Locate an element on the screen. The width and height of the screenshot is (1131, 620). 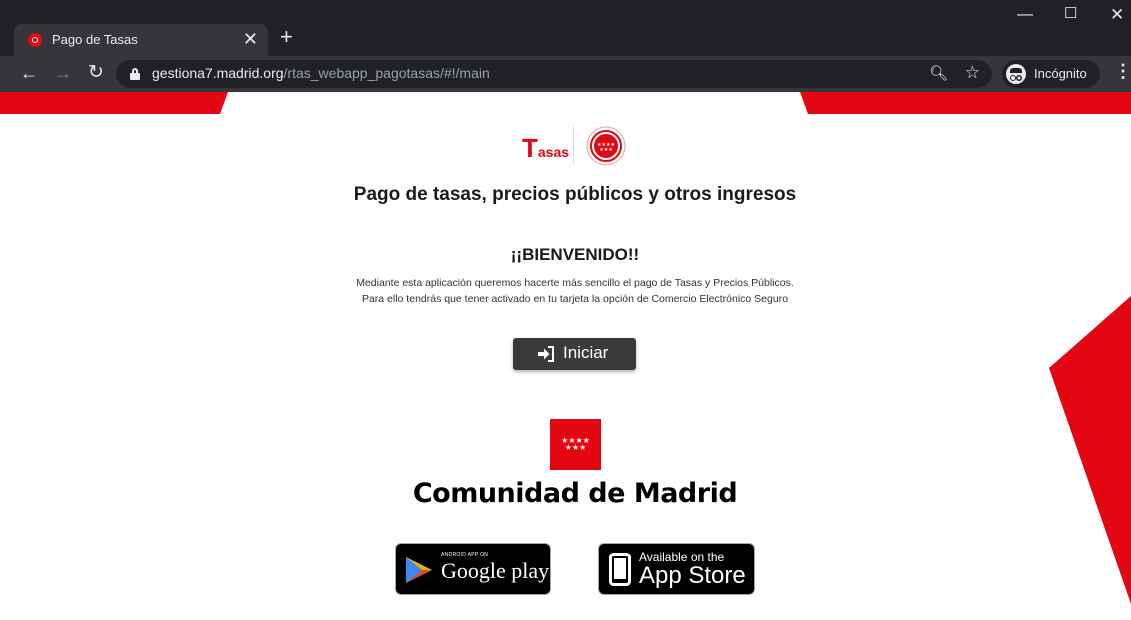
tab-title: Pago de Tasas is located at coordinates (95, 39).